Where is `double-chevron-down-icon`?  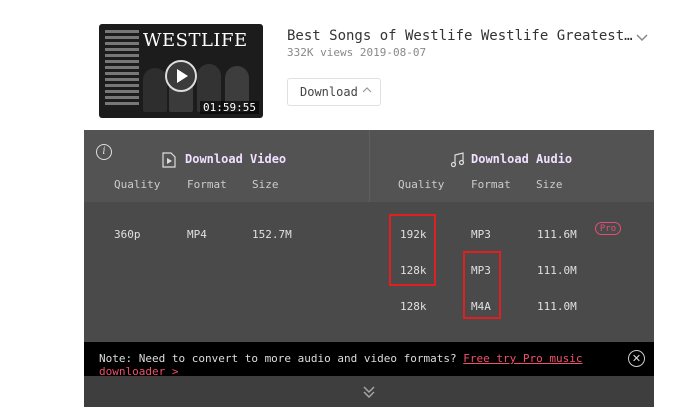 double-chevron-down-icon is located at coordinates (369, 392).